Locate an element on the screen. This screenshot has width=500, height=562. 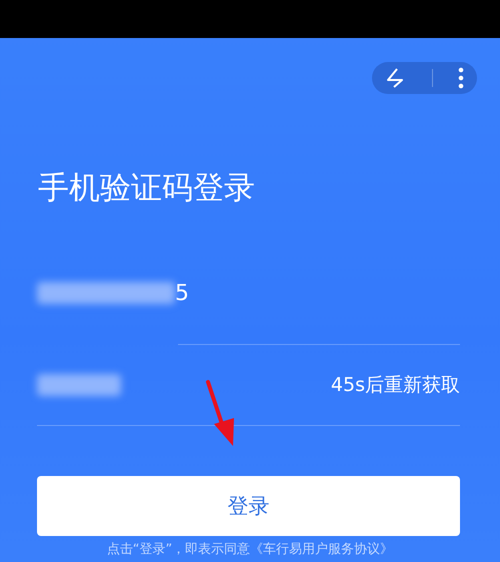
more-icon is located at coordinates (461, 78).